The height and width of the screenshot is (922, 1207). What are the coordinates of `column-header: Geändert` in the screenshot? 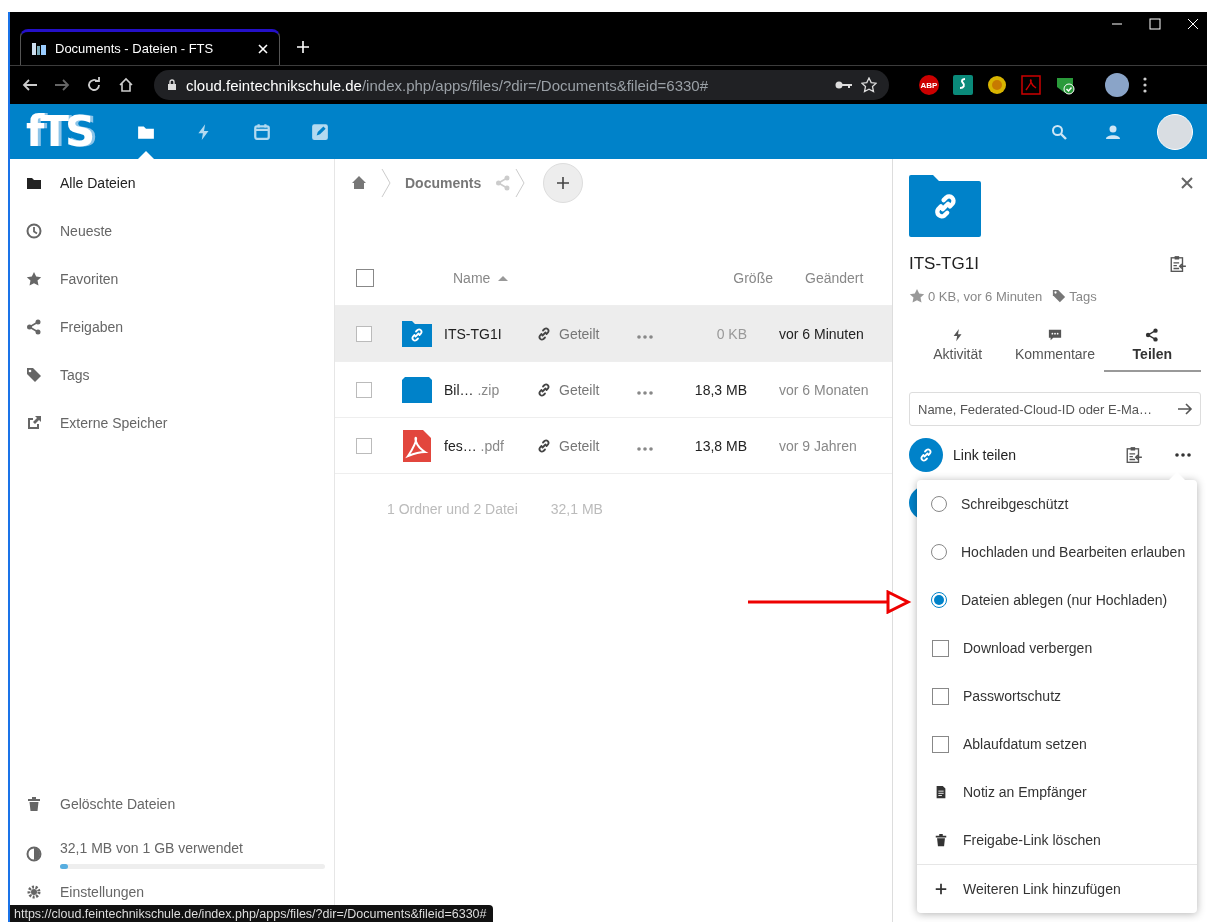 It's located at (834, 278).